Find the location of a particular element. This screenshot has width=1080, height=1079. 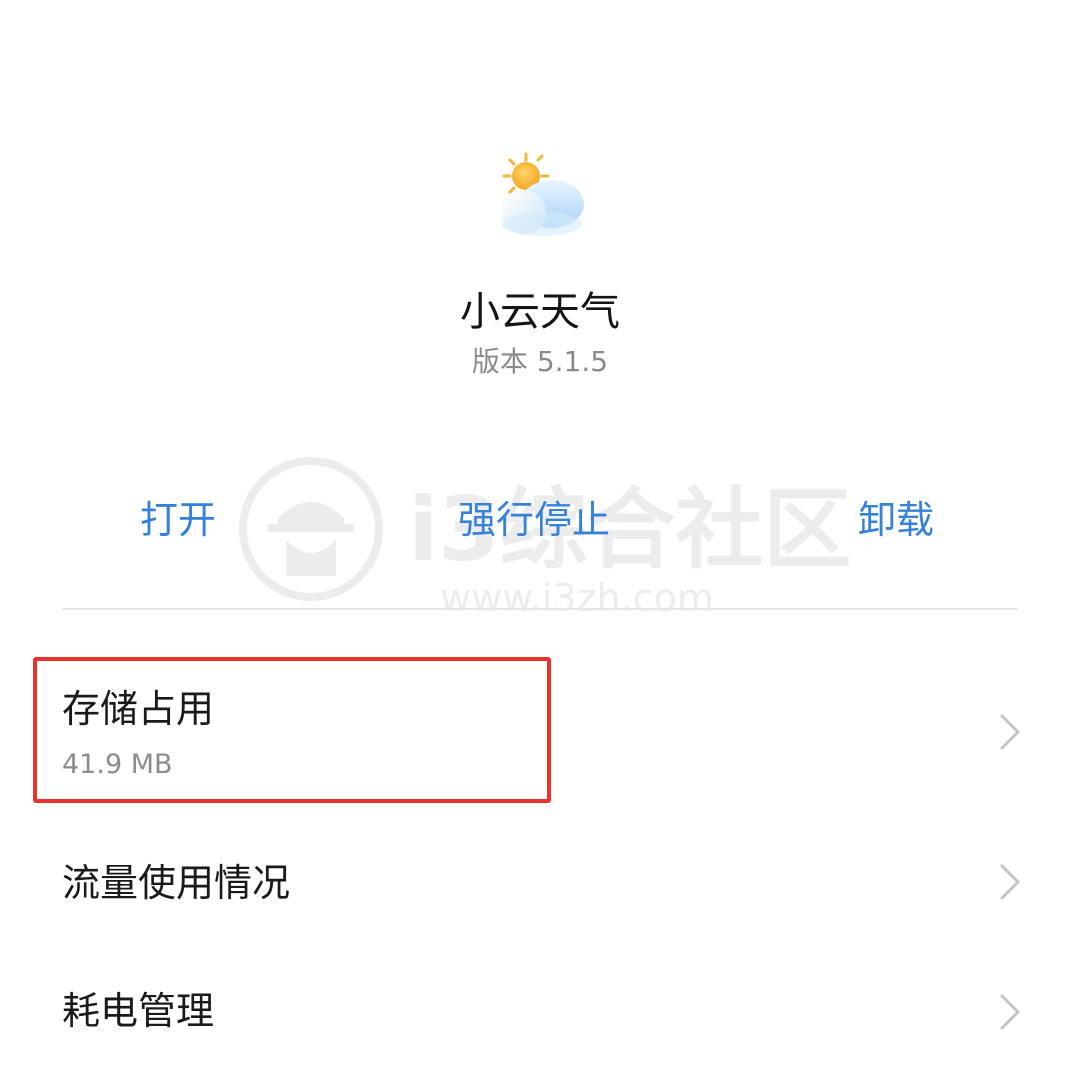

storage-title: 存储占用 is located at coordinates (138, 709).